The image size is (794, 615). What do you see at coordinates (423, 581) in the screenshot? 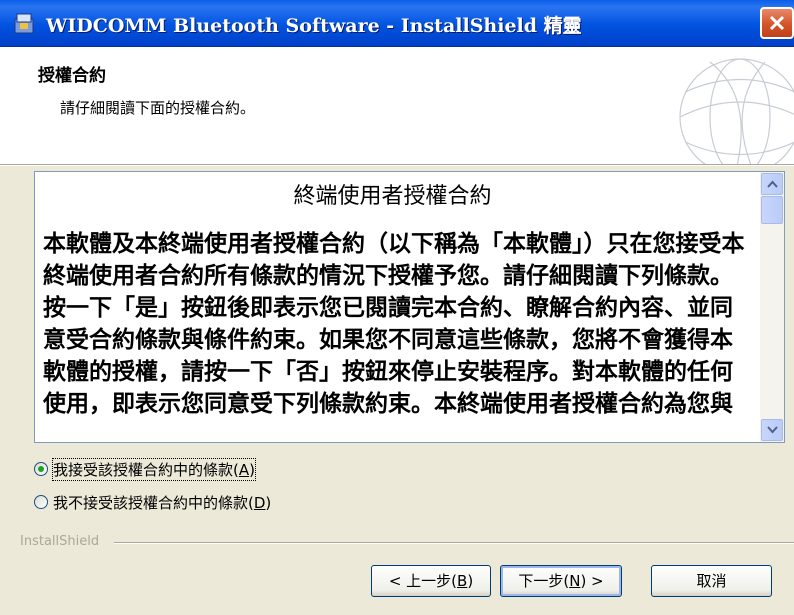
I see `back-label: < 上一步(` at bounding box center [423, 581].